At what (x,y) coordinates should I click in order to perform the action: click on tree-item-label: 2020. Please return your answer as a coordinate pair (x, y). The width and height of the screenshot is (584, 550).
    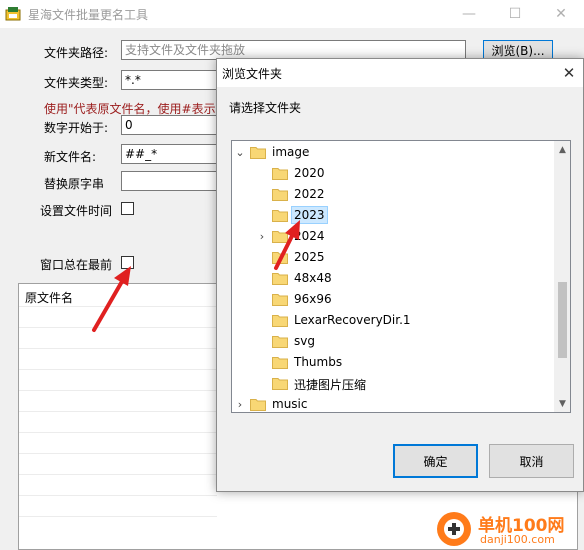
    Looking at the image, I should click on (309, 173).